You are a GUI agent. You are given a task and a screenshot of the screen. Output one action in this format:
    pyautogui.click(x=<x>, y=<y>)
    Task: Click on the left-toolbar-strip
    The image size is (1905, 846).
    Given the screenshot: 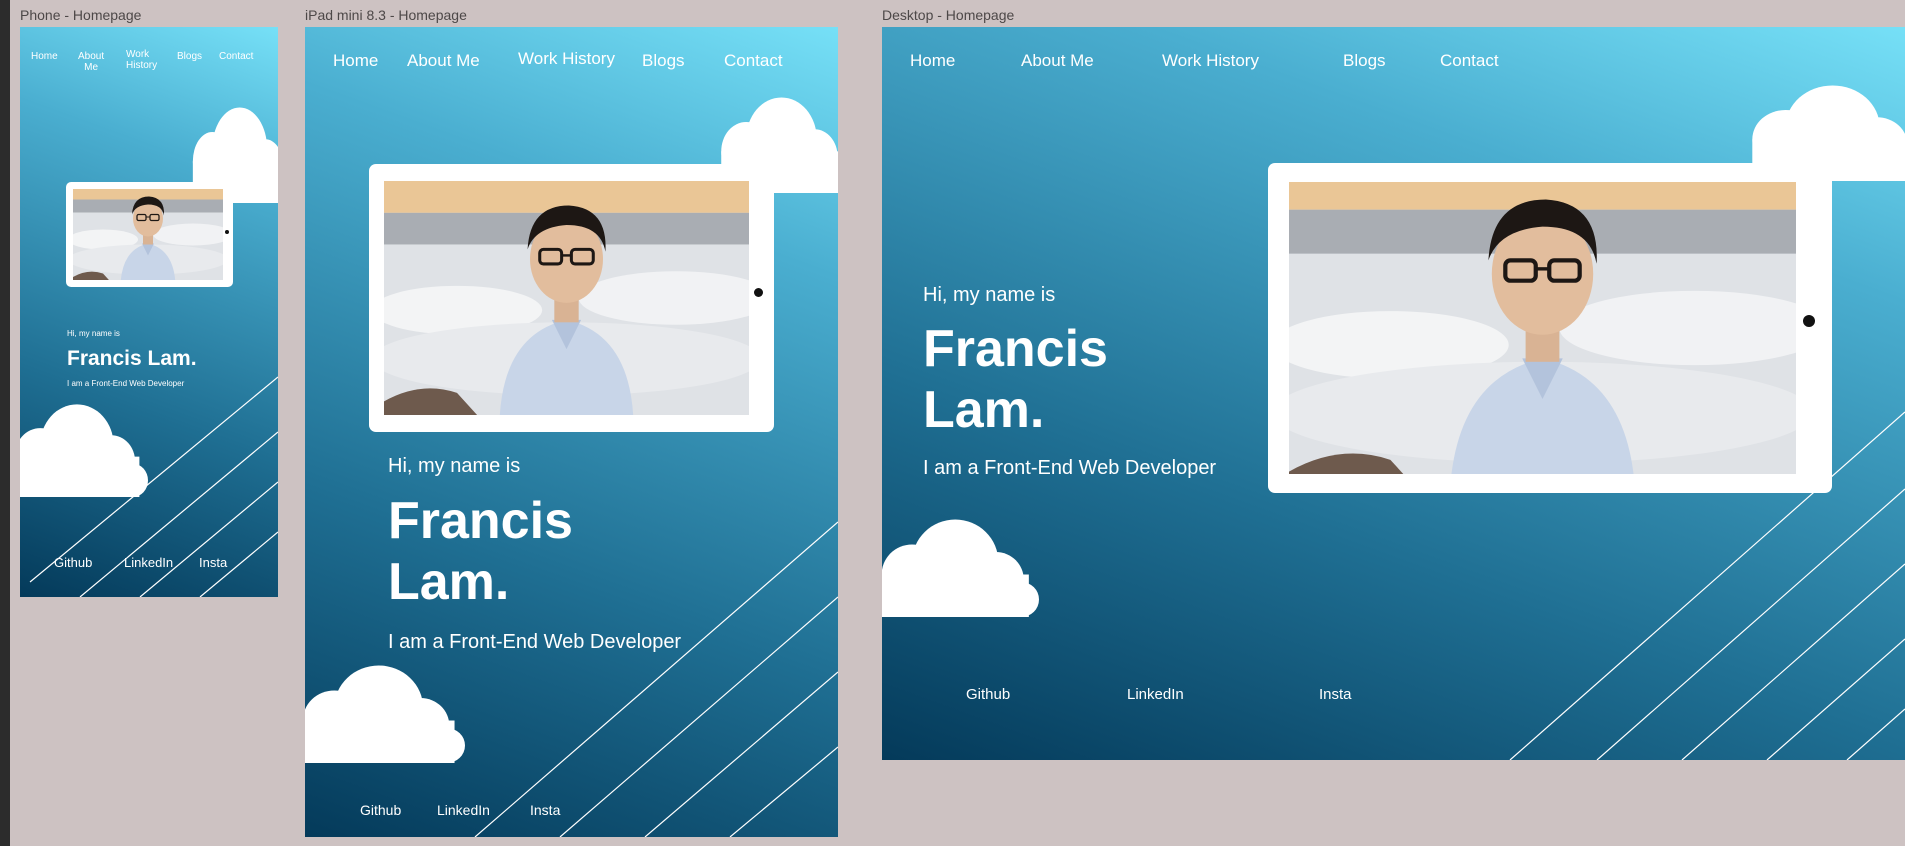 What is the action you would take?
    pyautogui.click(x=5, y=423)
    